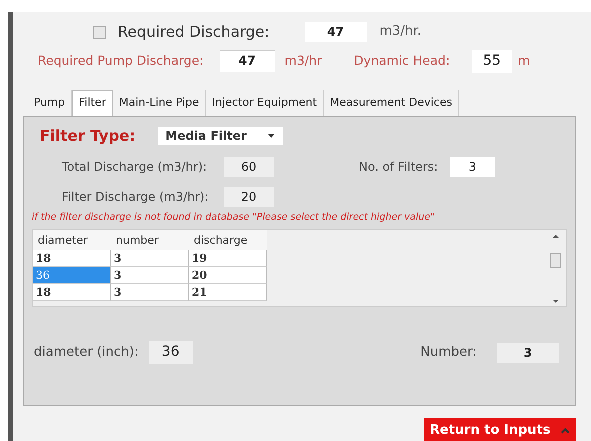  I want to click on column-header: diameter, so click(72, 240).